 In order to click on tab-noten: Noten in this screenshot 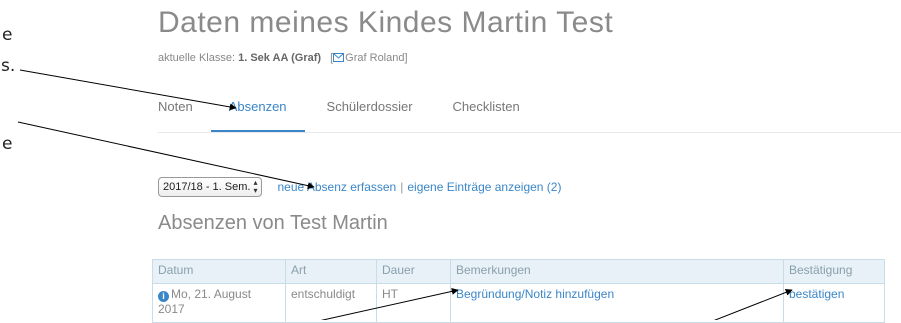, I will do `click(187, 108)`.